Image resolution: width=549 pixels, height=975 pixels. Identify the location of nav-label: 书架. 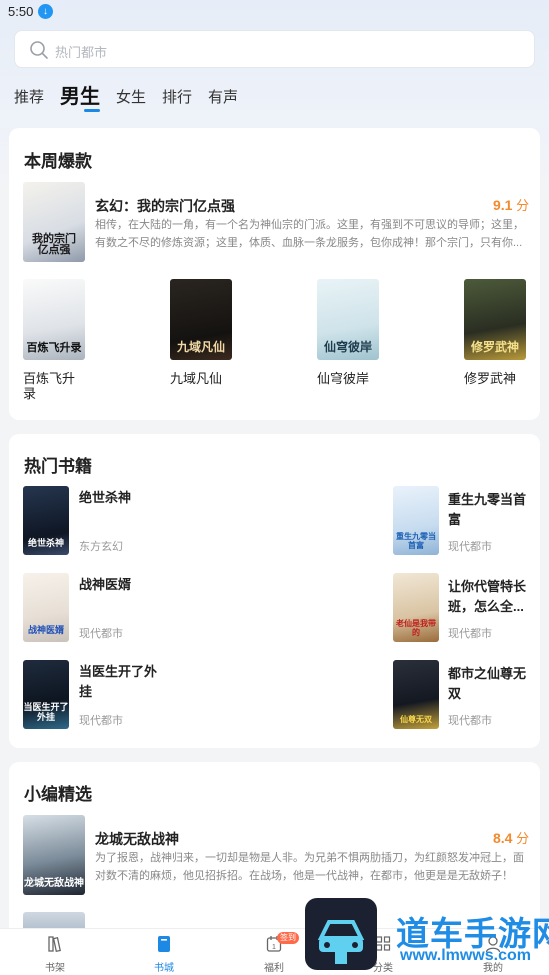
(55, 968).